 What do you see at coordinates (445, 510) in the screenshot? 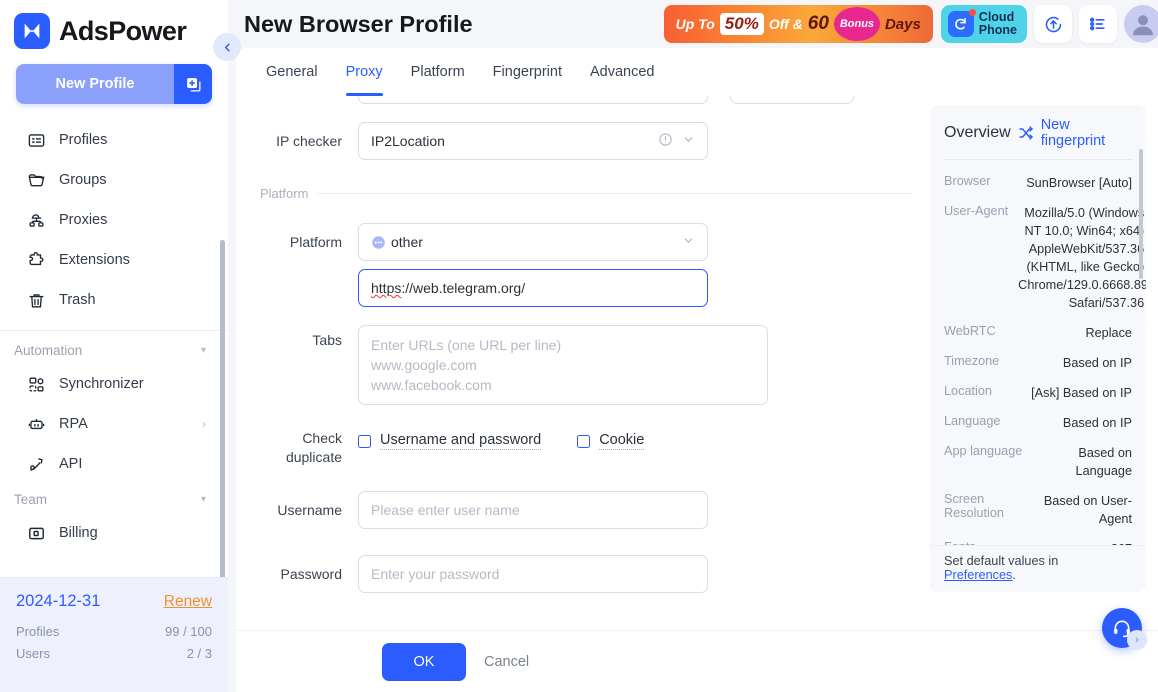
I see `username-placeholder: Please enter user name` at bounding box center [445, 510].